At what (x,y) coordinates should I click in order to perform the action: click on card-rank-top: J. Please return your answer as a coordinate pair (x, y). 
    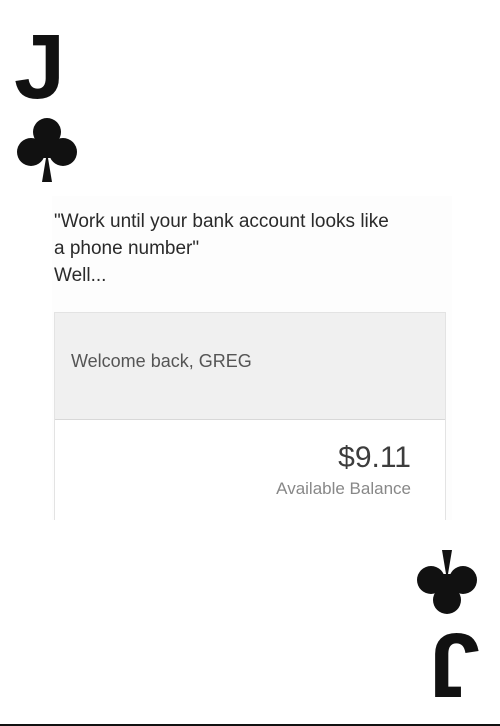
    Looking at the image, I should click on (39, 67).